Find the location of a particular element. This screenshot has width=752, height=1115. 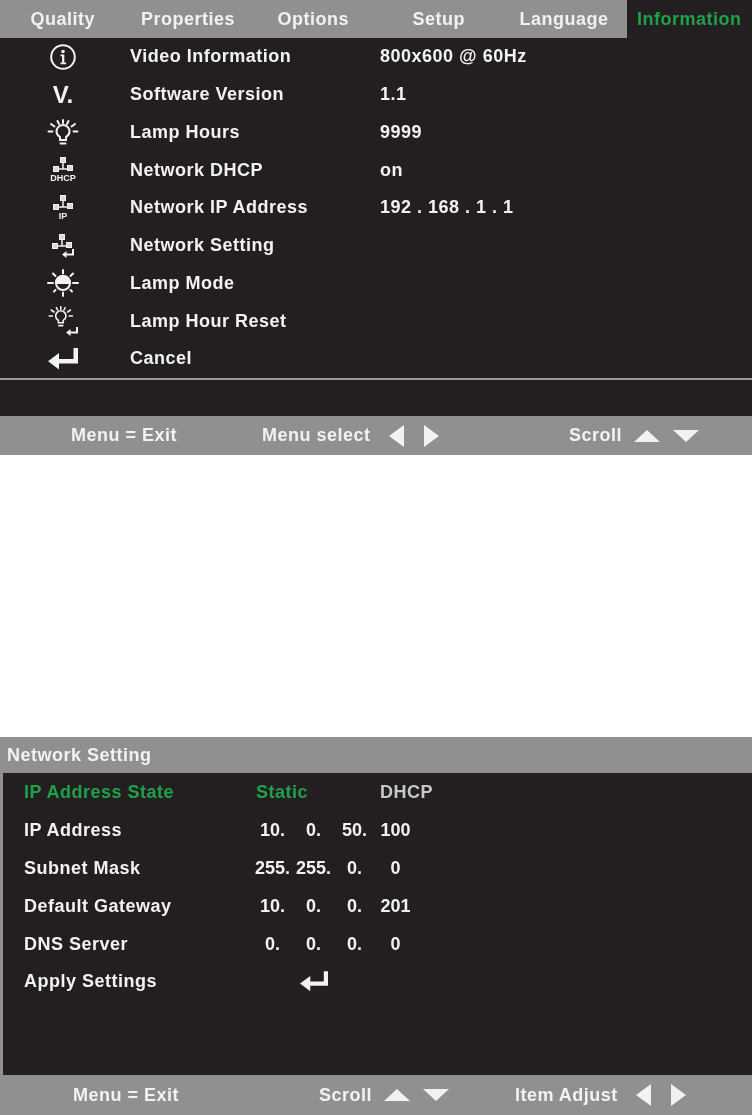

bulb-enter-icon is located at coordinates (63, 321).